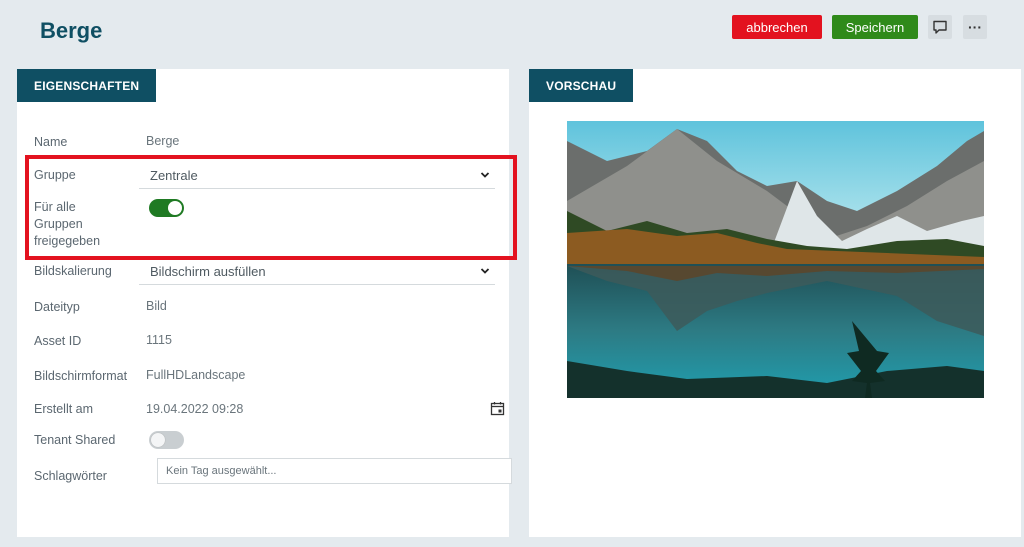 The image size is (1024, 547). What do you see at coordinates (156, 306) in the screenshot?
I see `filetype-value: Bild` at bounding box center [156, 306].